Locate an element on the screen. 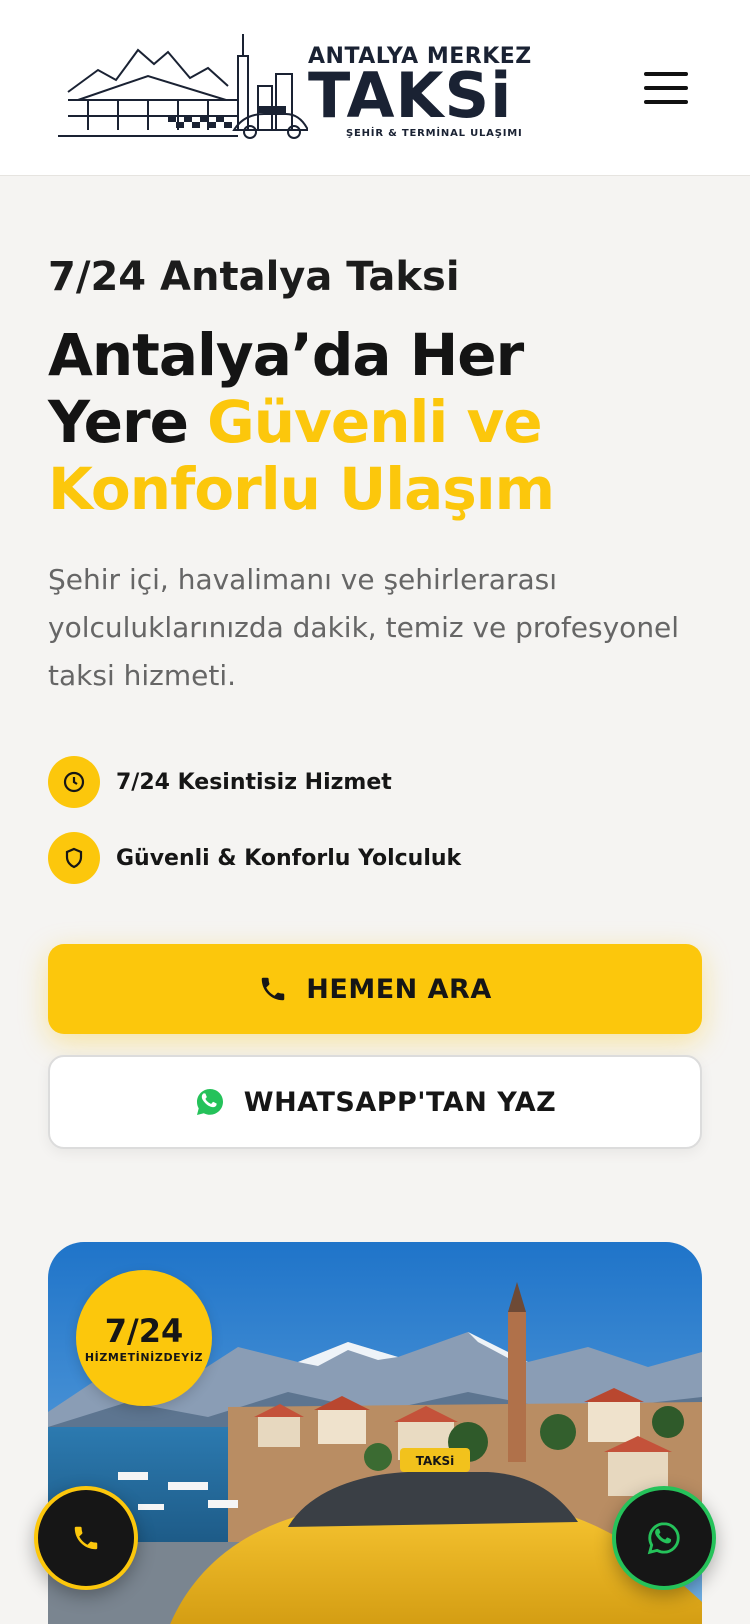  whatsapp-label: WHATSAPP'TAN YAZ is located at coordinates (400, 1102).